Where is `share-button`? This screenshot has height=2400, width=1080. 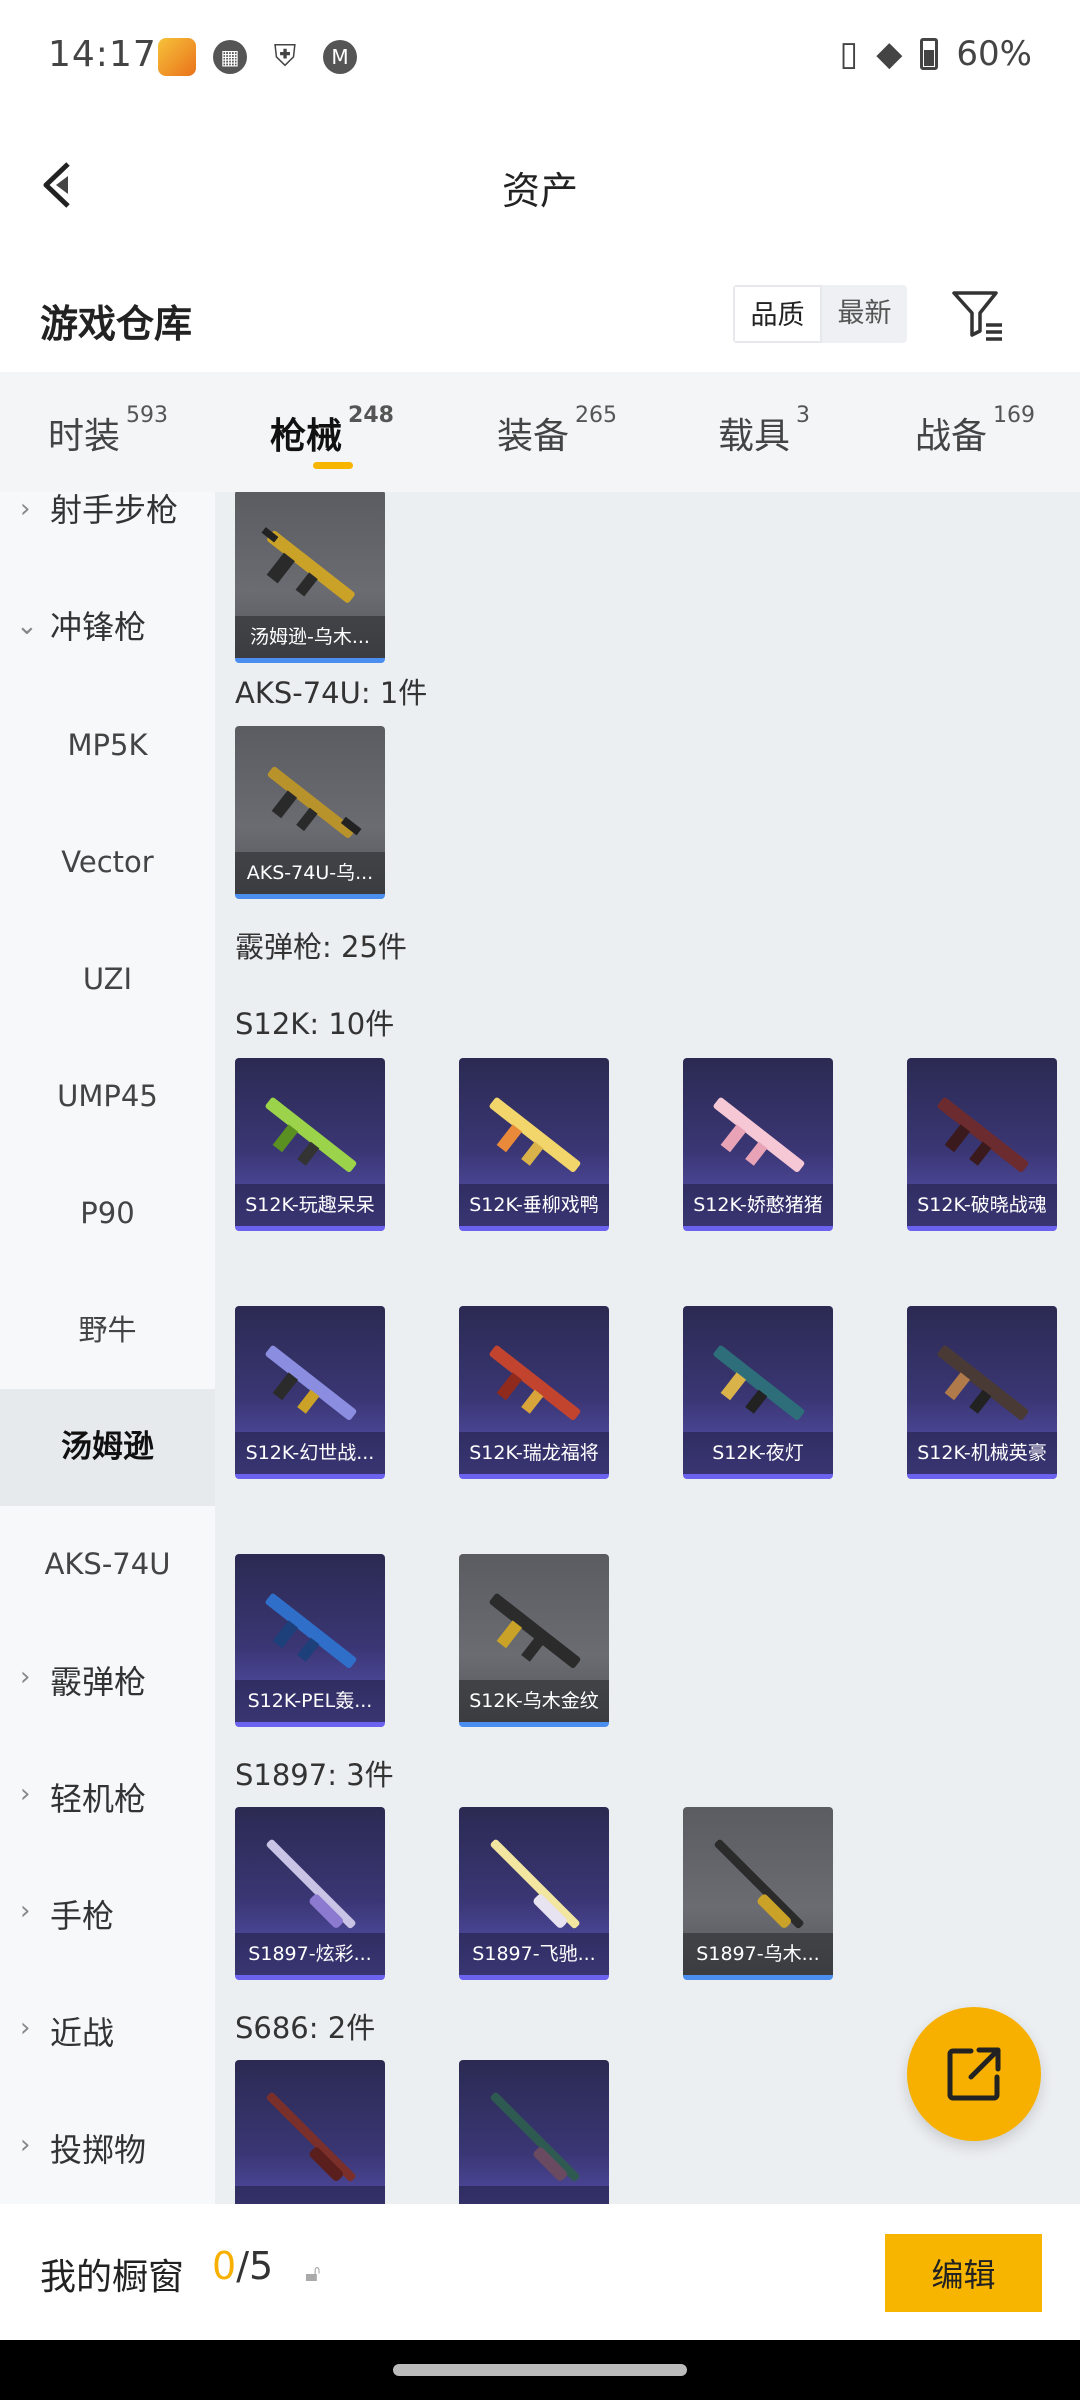
share-button is located at coordinates (974, 2074).